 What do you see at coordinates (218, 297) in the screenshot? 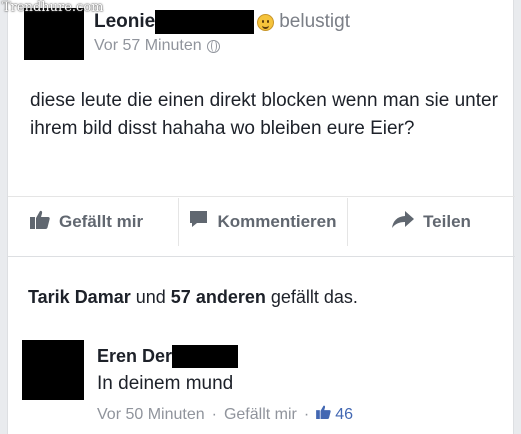
I see `likes-summary-others: 57 anderen` at bounding box center [218, 297].